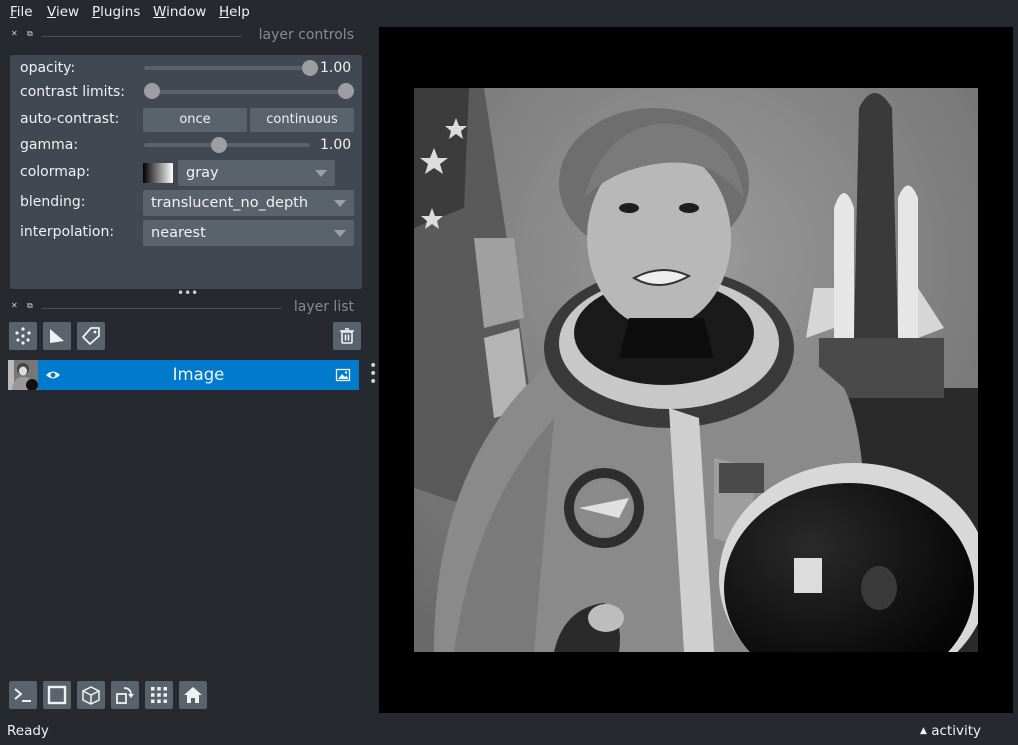 This screenshot has height=745, width=1018. I want to click on colormap-dropdown: gray, so click(256, 173).